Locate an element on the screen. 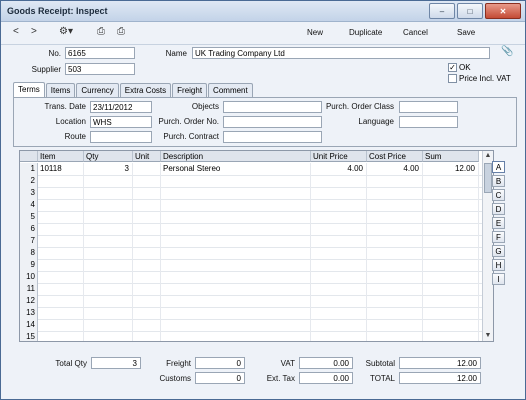 Image resolution: width=526 pixels, height=400 pixels. scroll-up-arrow: ▲ is located at coordinates (488, 156).